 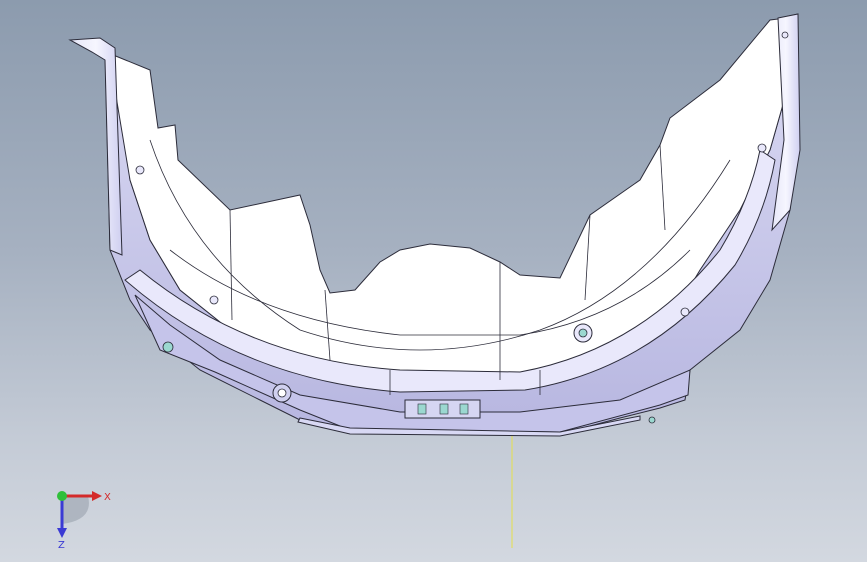 I want to click on axis-triad: X Z, so click(x=84, y=520).